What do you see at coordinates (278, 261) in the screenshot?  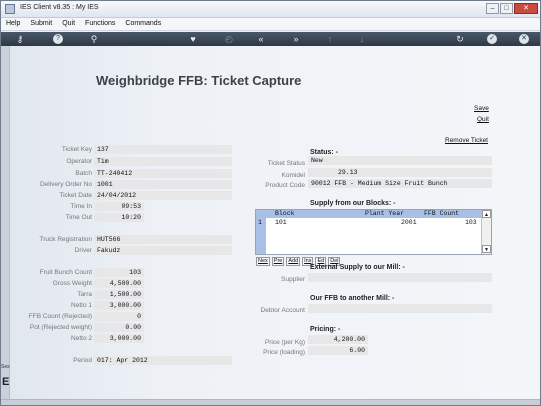 I see `previous-button: Pre` at bounding box center [278, 261].